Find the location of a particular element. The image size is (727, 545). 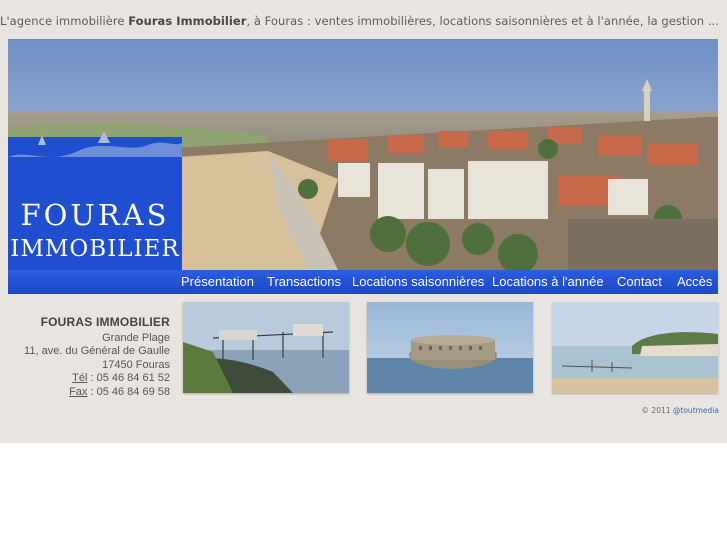

address-line-1: Grande Plage is located at coordinates (136, 337).